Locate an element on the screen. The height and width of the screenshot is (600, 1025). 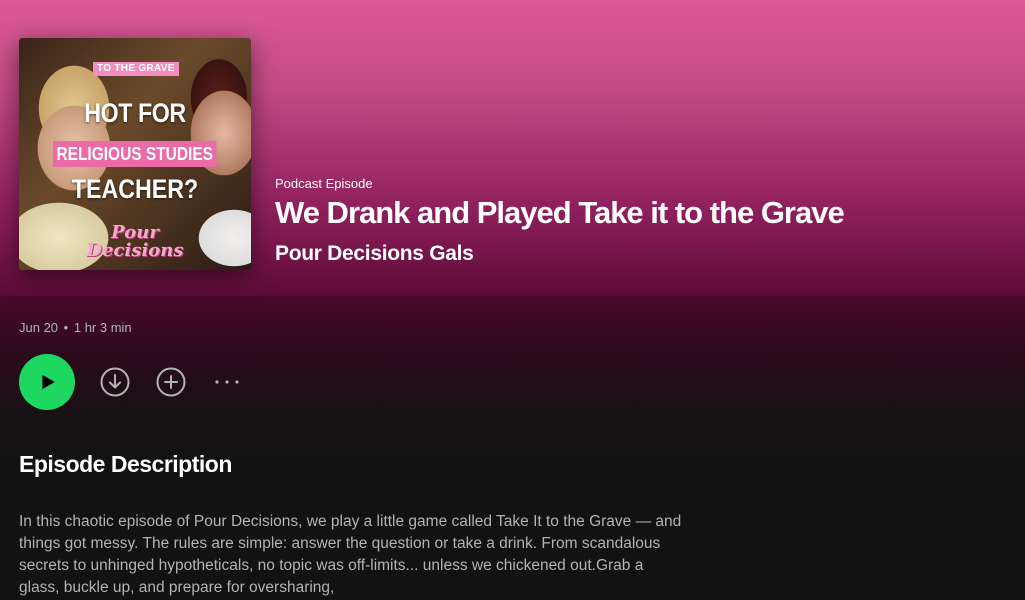
episode-description-heading: Episode Description is located at coordinates (125, 464).